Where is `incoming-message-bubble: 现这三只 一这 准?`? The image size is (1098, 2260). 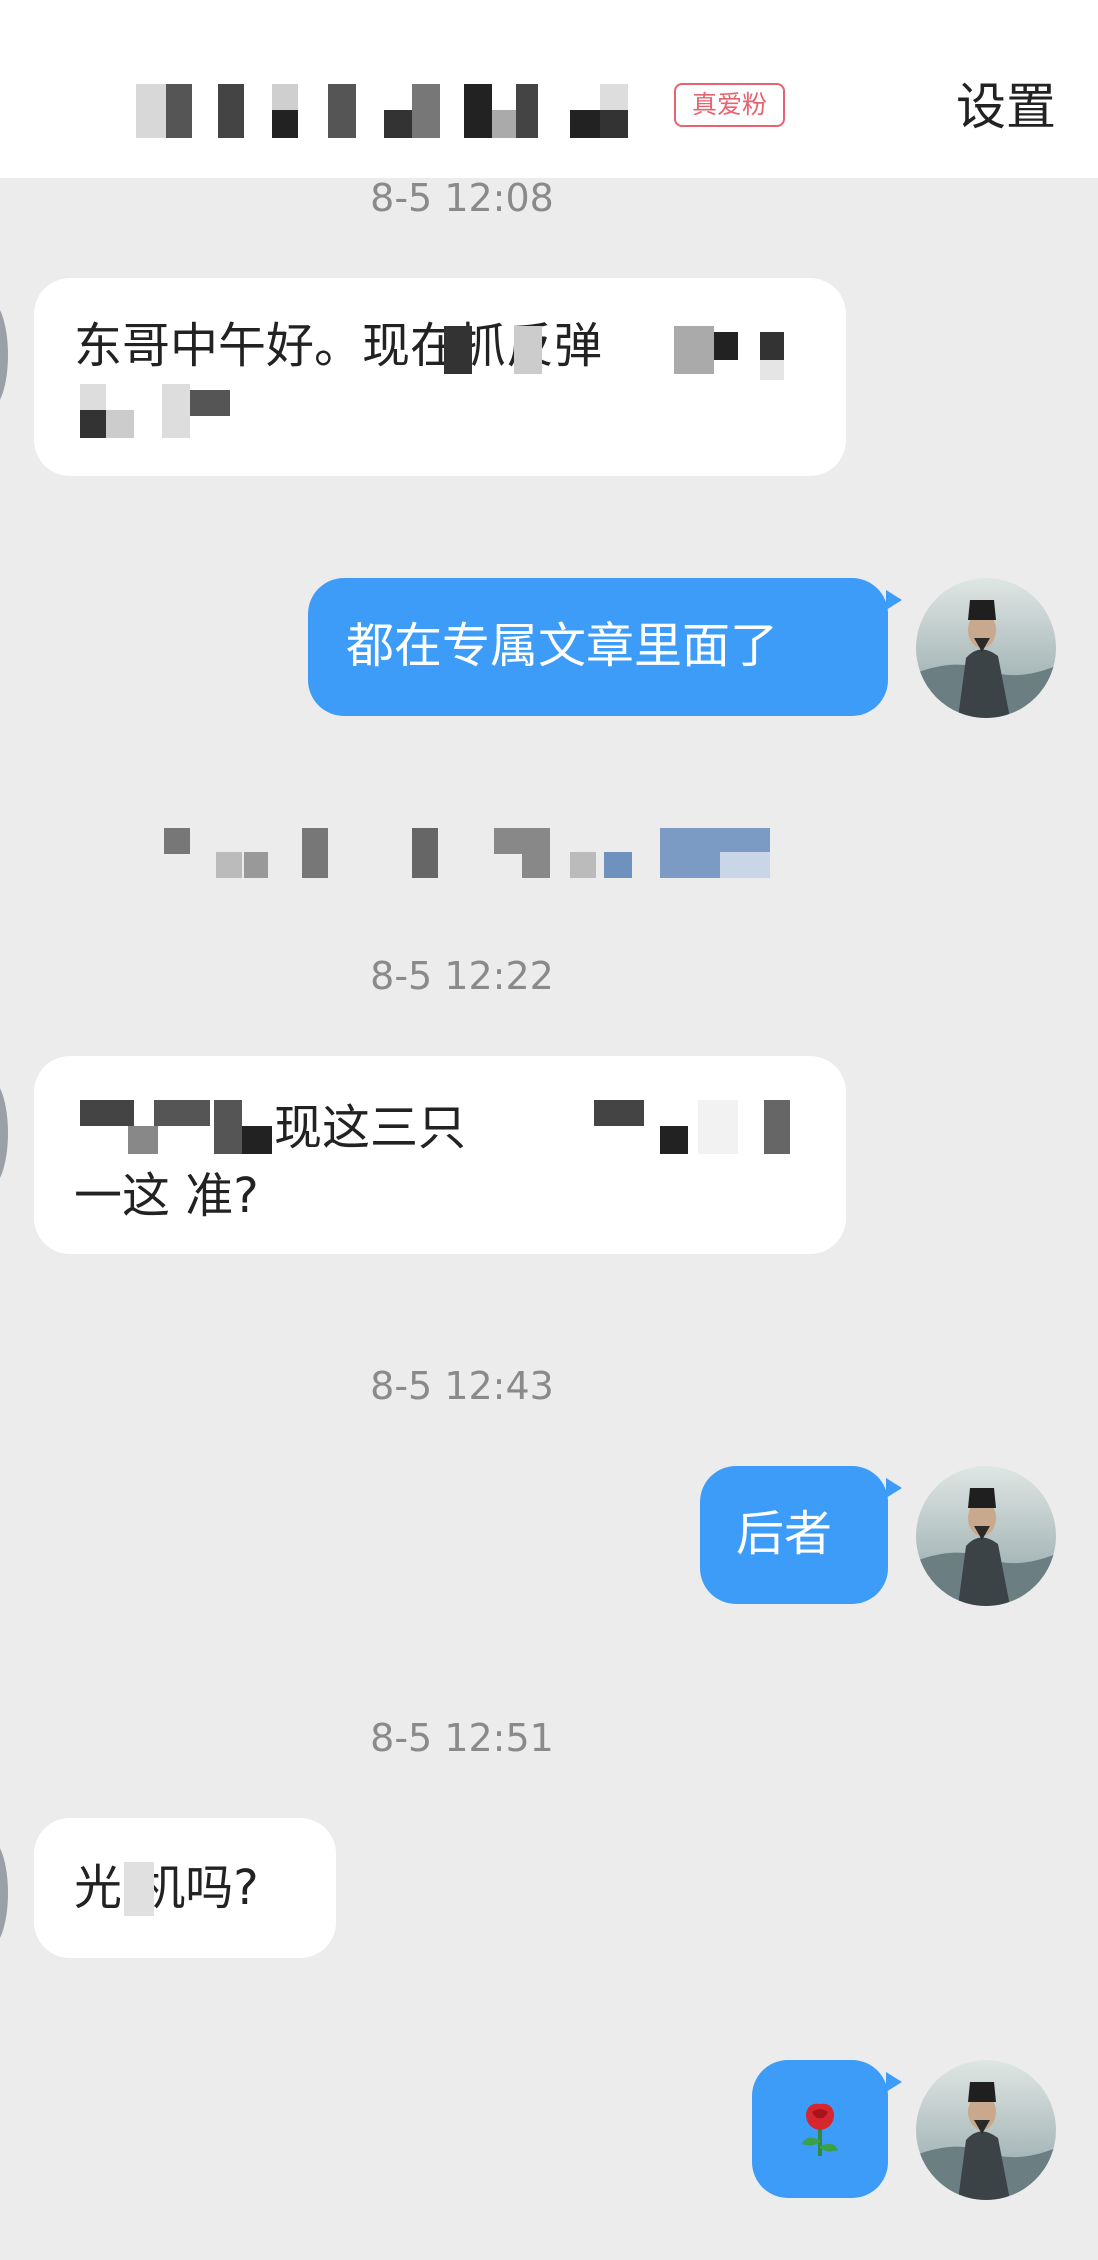 incoming-message-bubble: 现这三只 一这 准? is located at coordinates (440, 1155).